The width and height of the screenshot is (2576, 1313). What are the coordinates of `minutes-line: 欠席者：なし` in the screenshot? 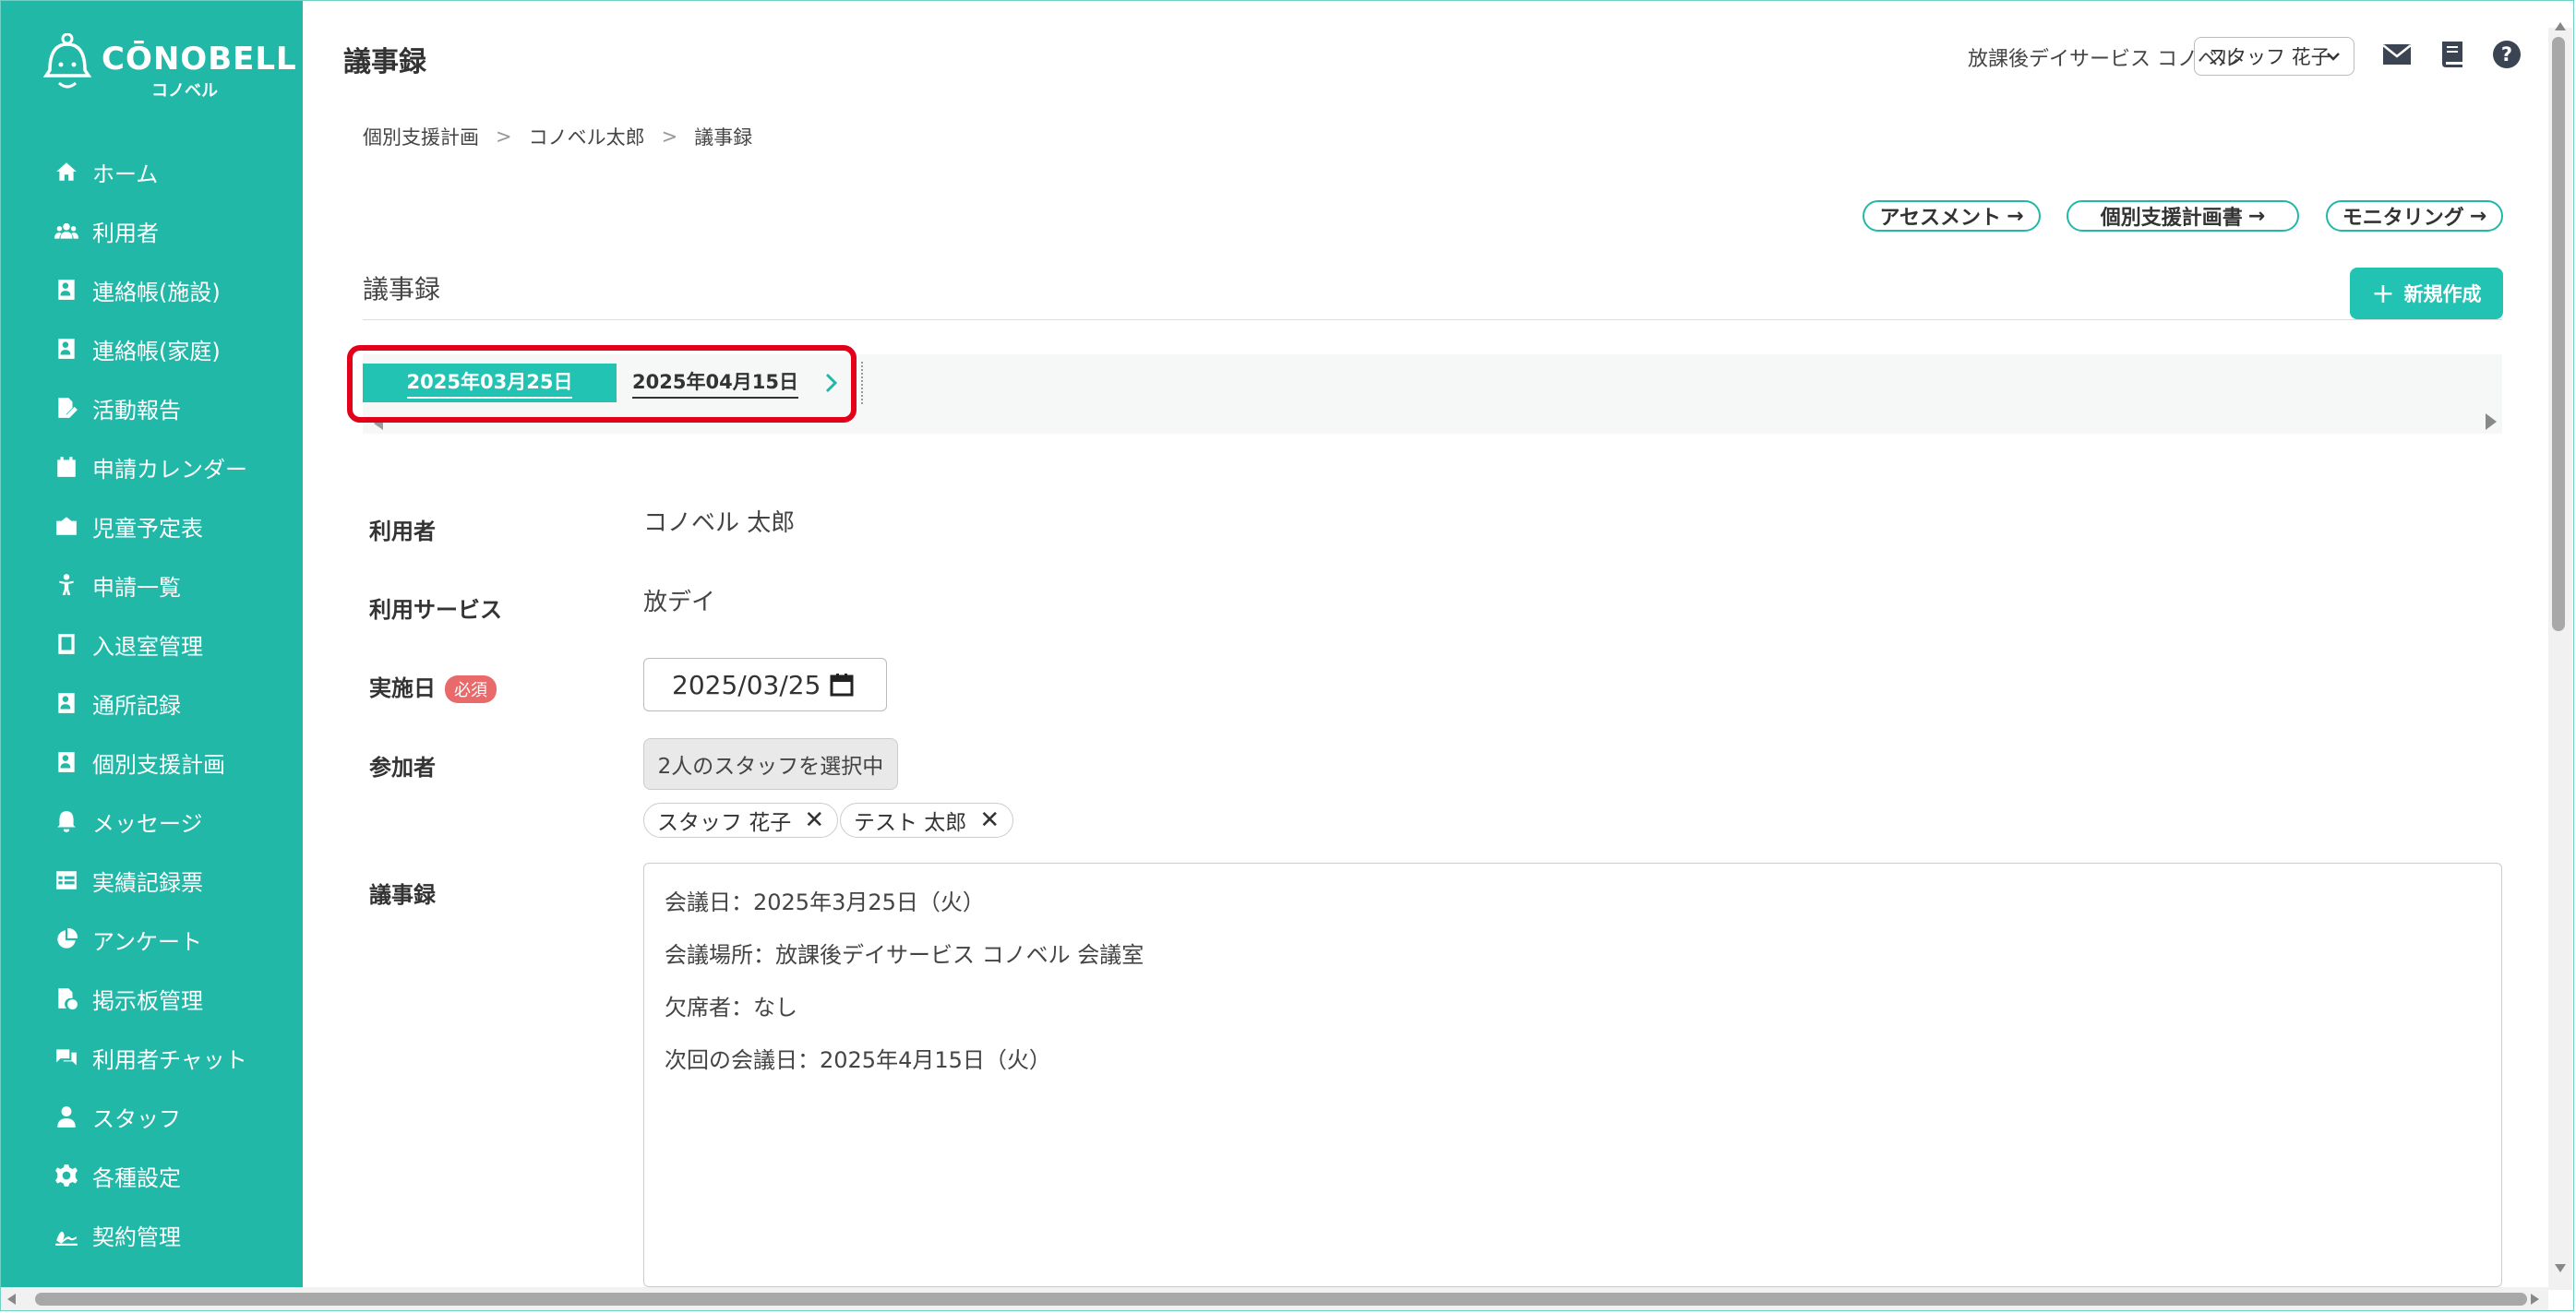 It's located at (731, 1008).